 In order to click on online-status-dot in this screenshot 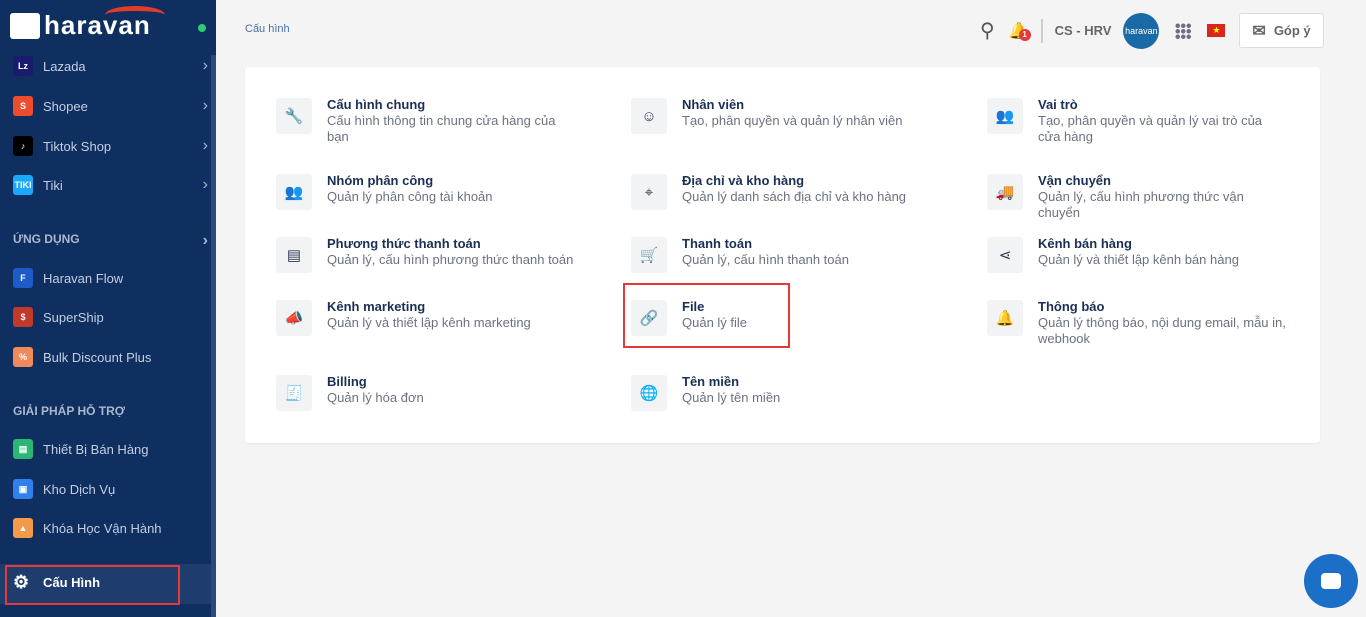, I will do `click(202, 28)`.